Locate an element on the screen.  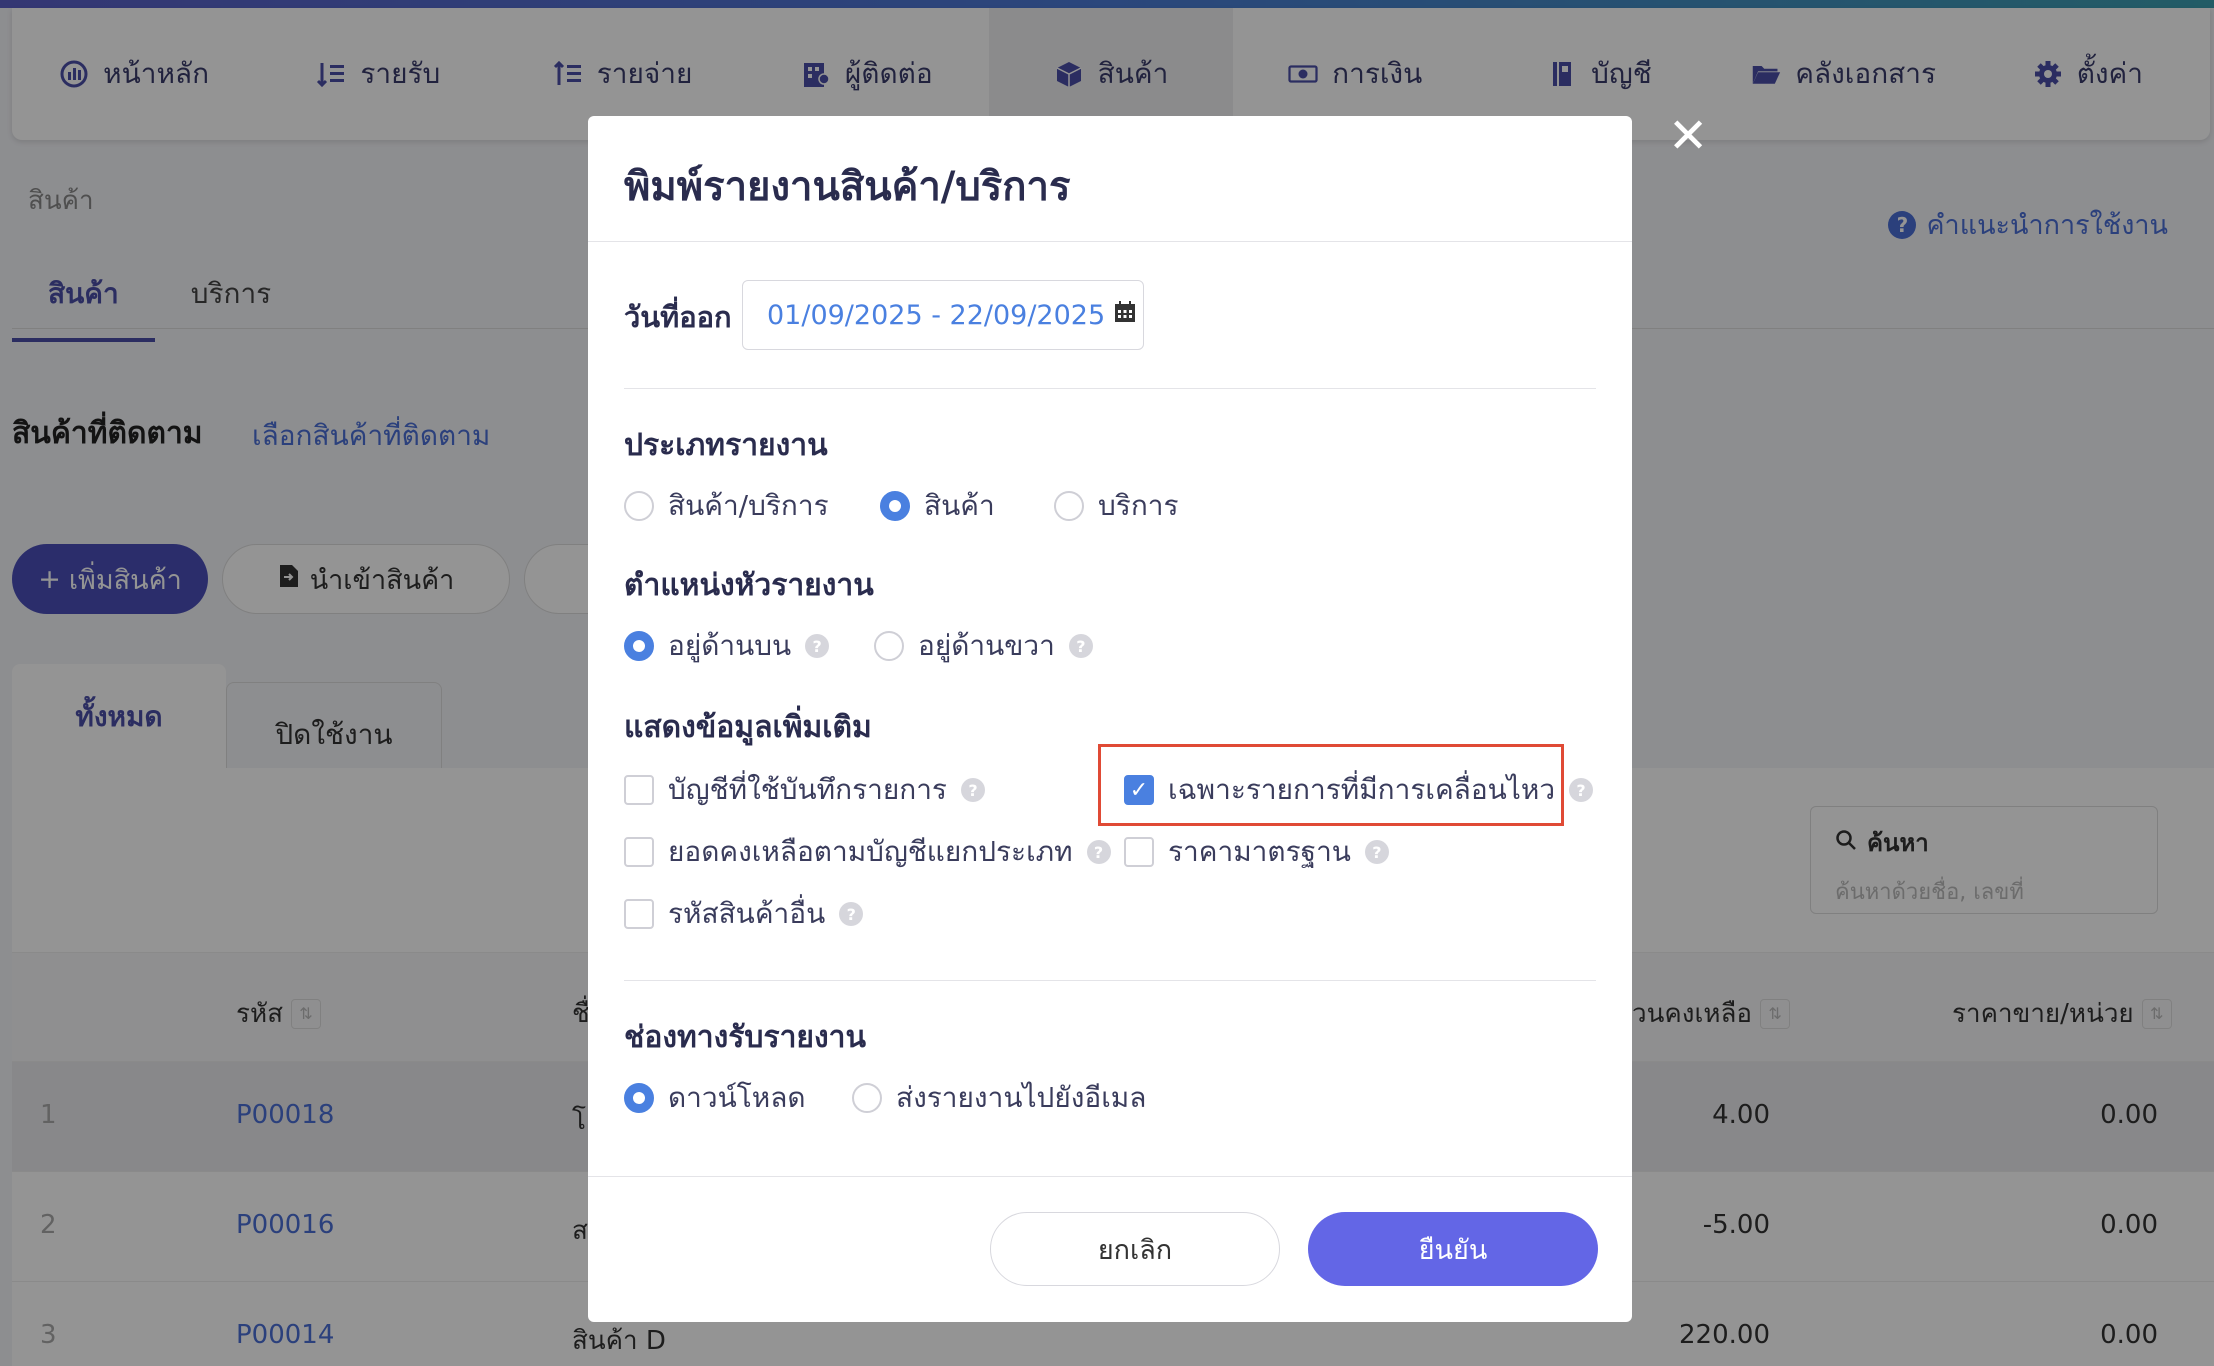
checkbox-moving-items-only: ✓ เฉพาะรายการที่มีการเคลื่อนไหว ? is located at coordinates (1359, 790).